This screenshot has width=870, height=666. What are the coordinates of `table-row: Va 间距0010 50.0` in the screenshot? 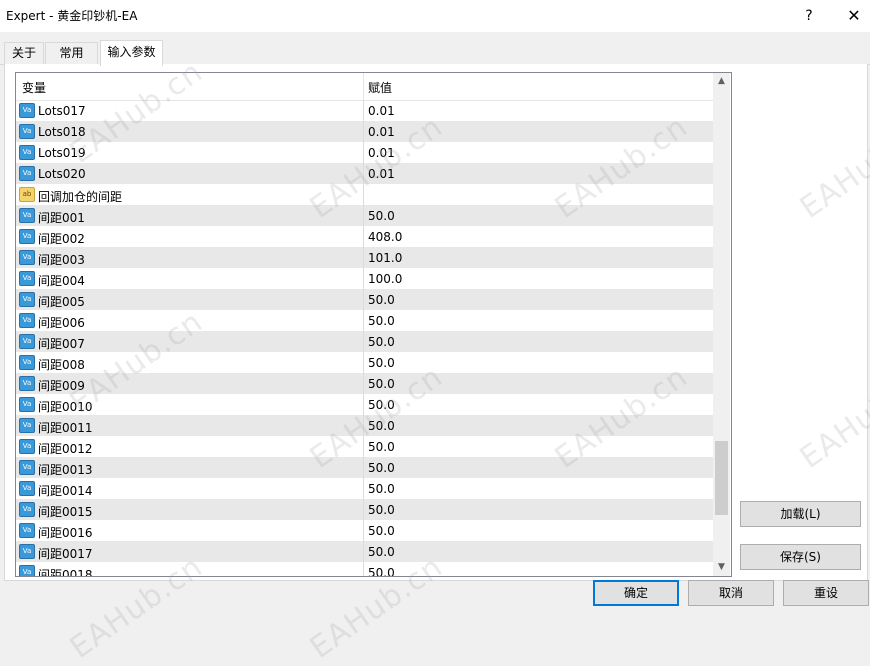 It's located at (364, 404).